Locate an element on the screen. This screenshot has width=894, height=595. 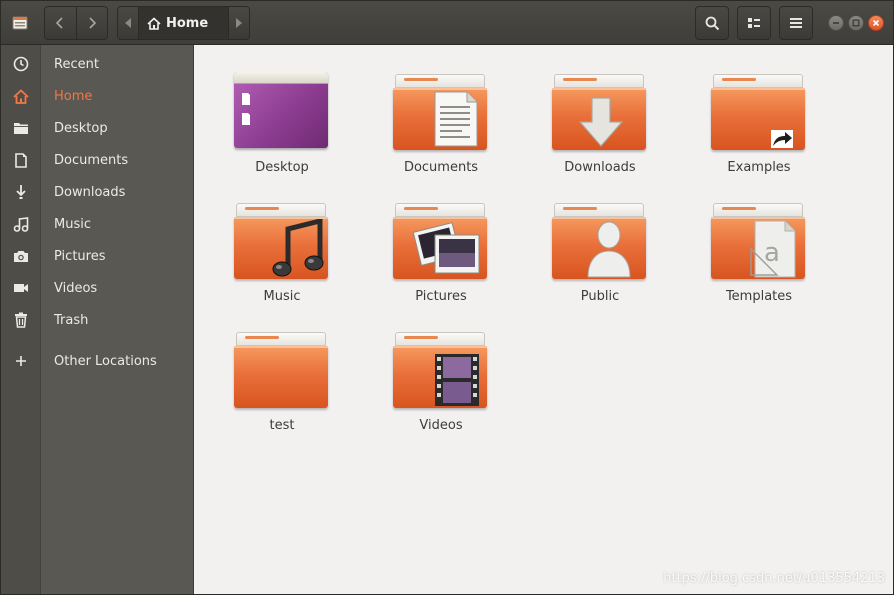
chevron-left-icon is located at coordinates (60, 23).